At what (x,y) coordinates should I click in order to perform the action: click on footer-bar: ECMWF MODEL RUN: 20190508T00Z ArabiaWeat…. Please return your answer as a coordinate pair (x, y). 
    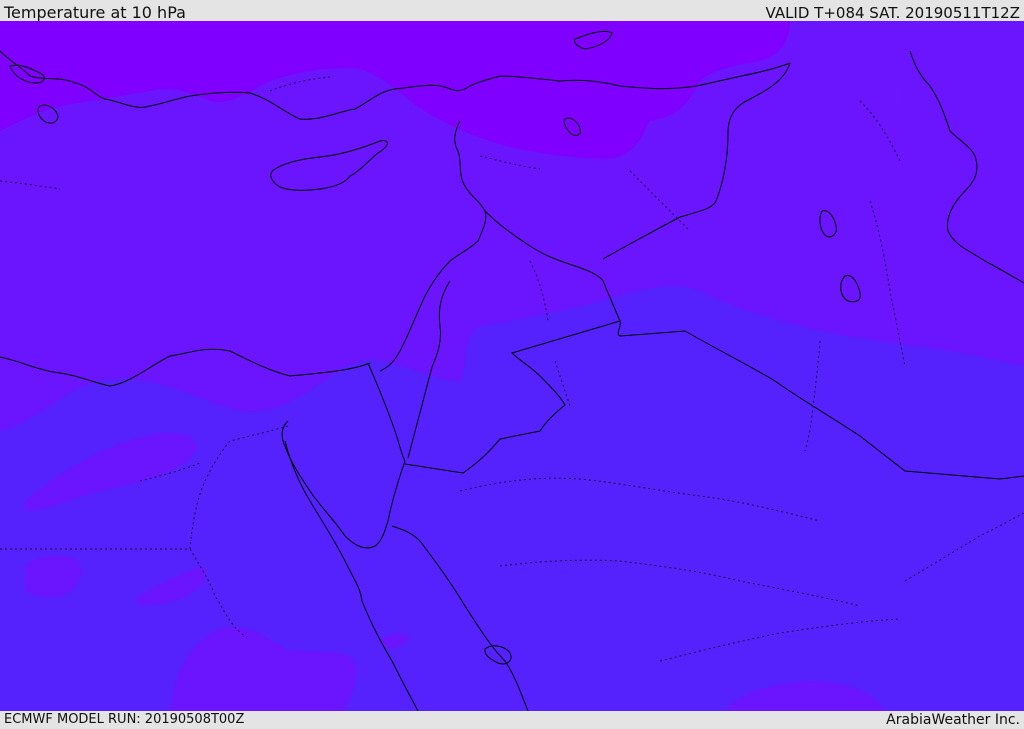
    Looking at the image, I should click on (512, 720).